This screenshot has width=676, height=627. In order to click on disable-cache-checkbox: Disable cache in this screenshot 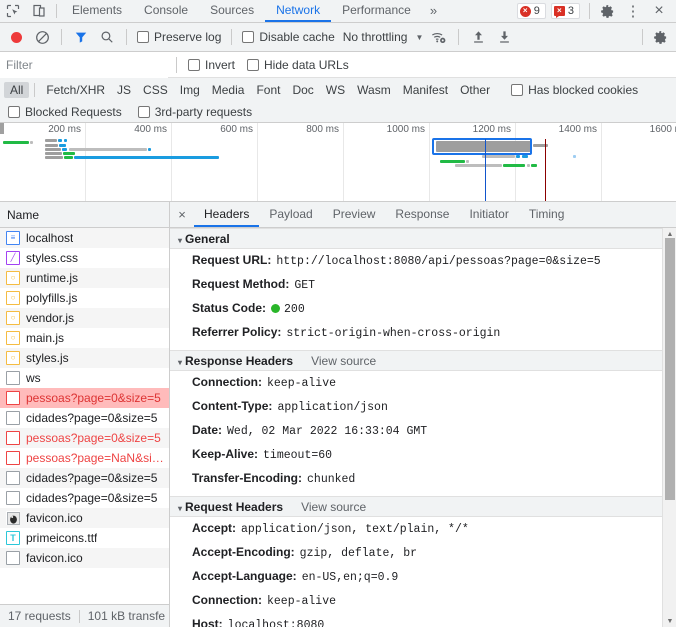, I will do `click(288, 37)`.